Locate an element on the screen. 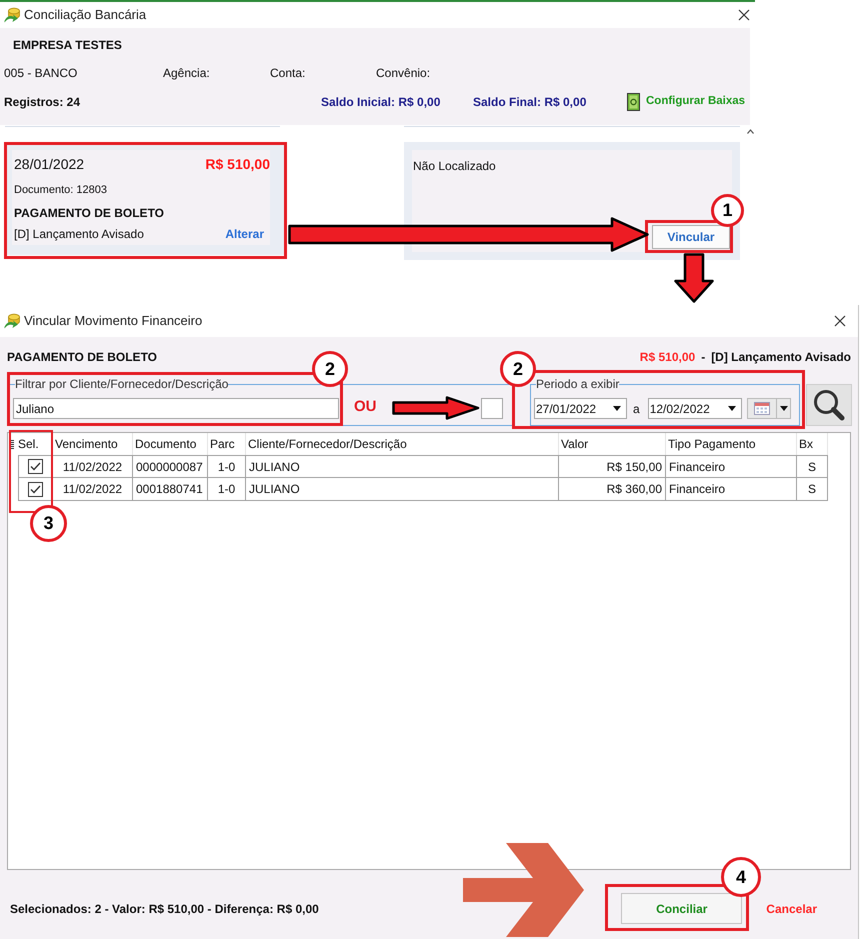 The image size is (860, 939). match-status: Não Localizado is located at coordinates (454, 166).